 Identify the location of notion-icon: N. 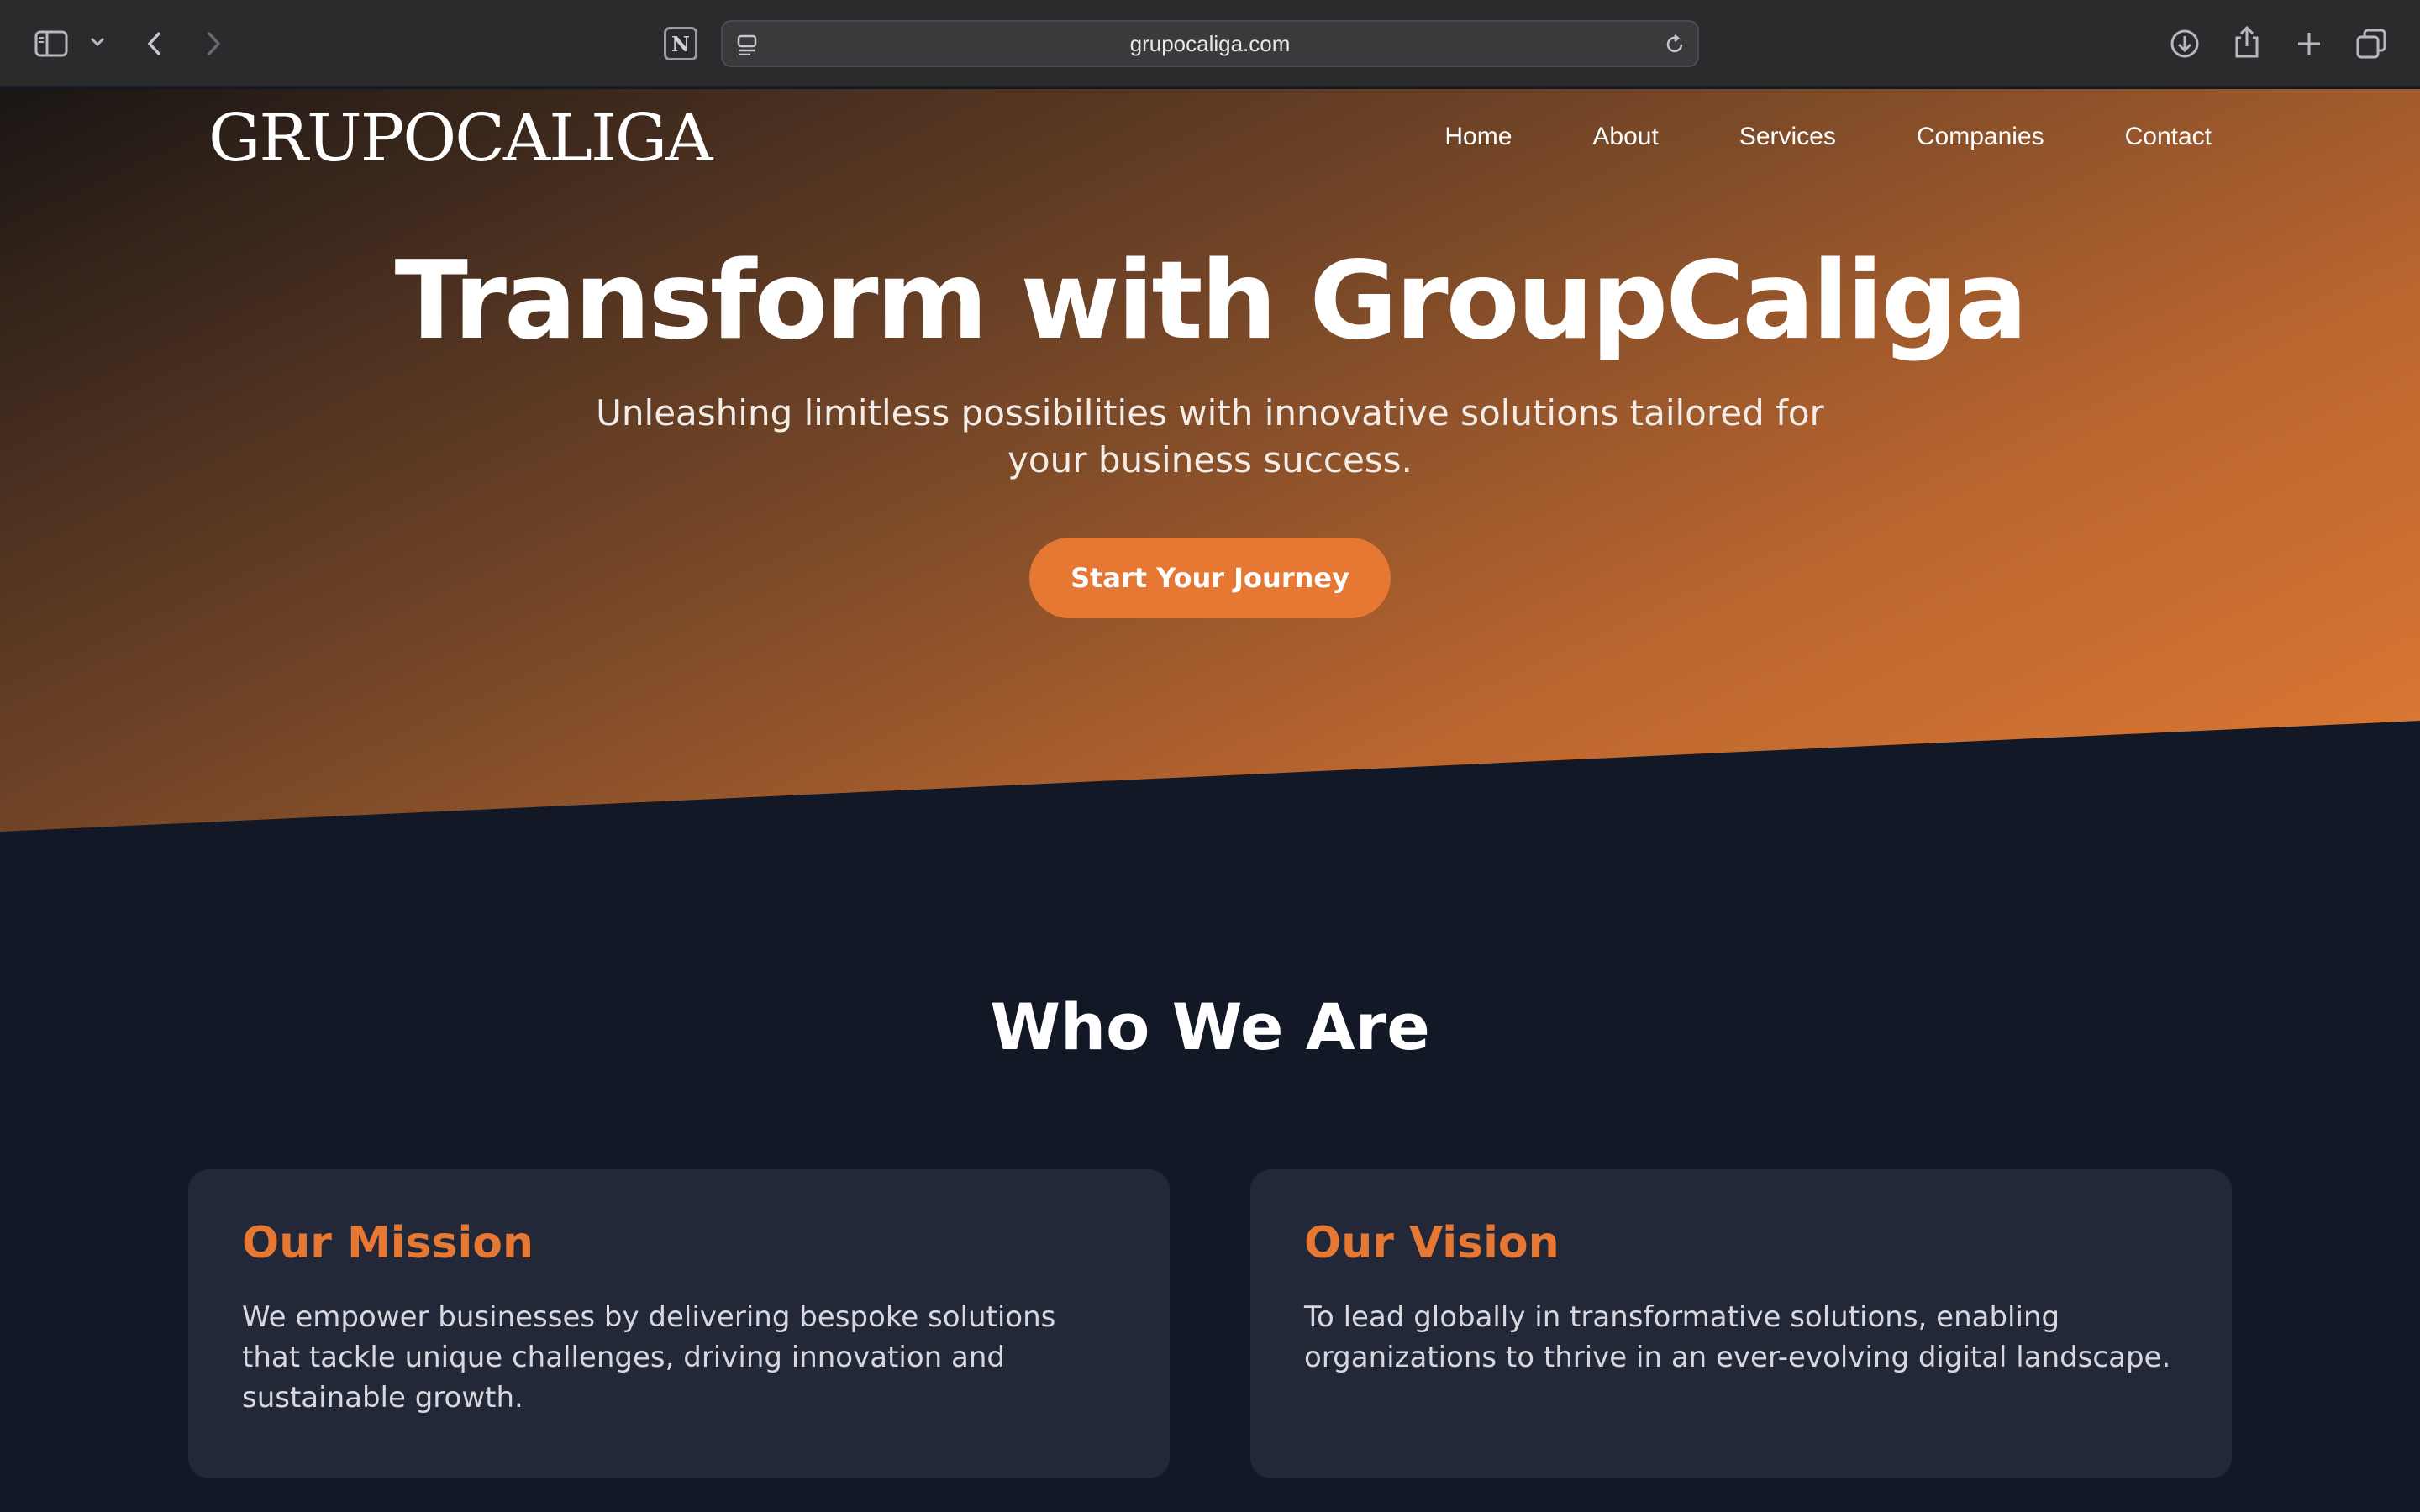
(680, 43).